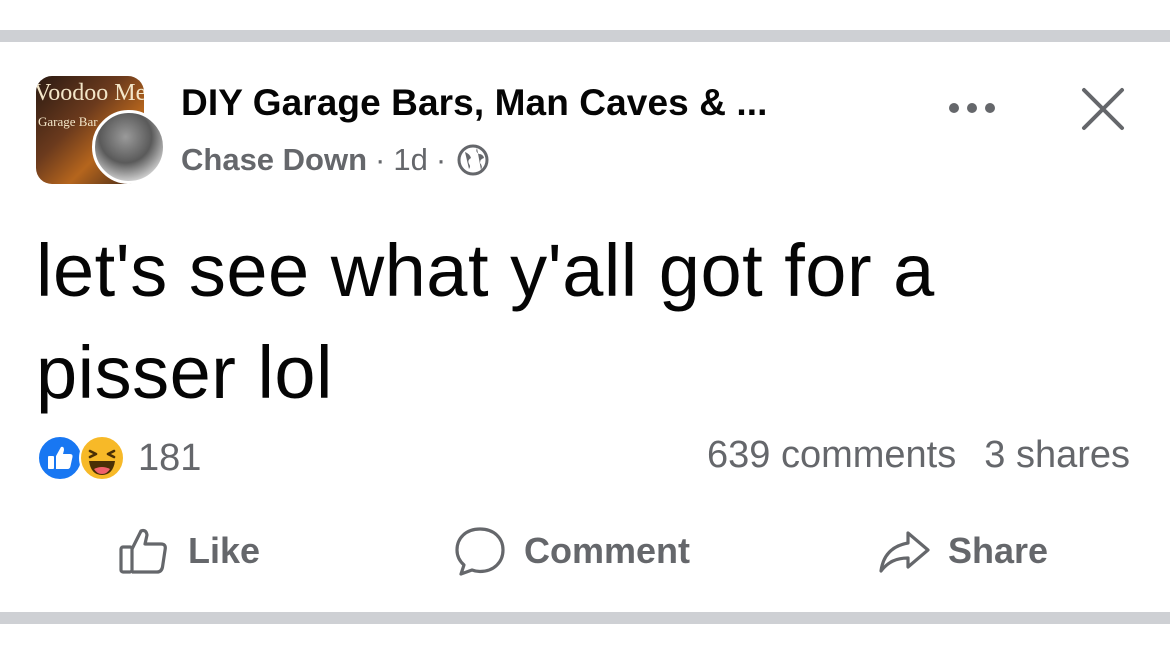 Image resolution: width=1170 pixels, height=649 pixels. What do you see at coordinates (480, 551) in the screenshot?
I see `comment-bubble-icon` at bounding box center [480, 551].